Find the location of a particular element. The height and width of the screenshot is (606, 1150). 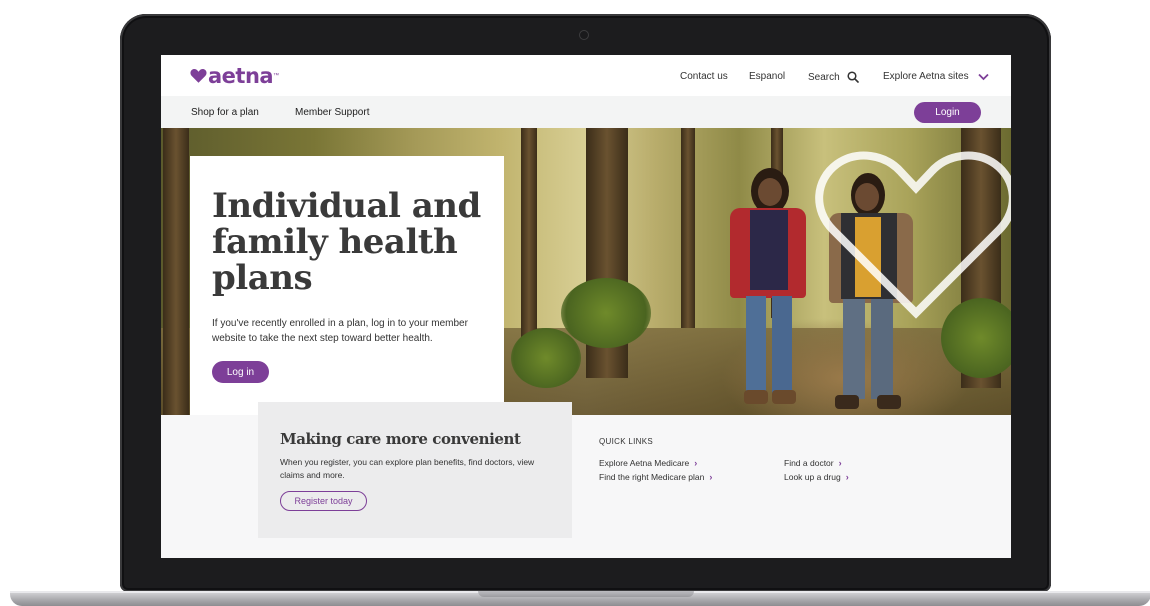

contact-us-link: Contact us is located at coordinates (704, 76).